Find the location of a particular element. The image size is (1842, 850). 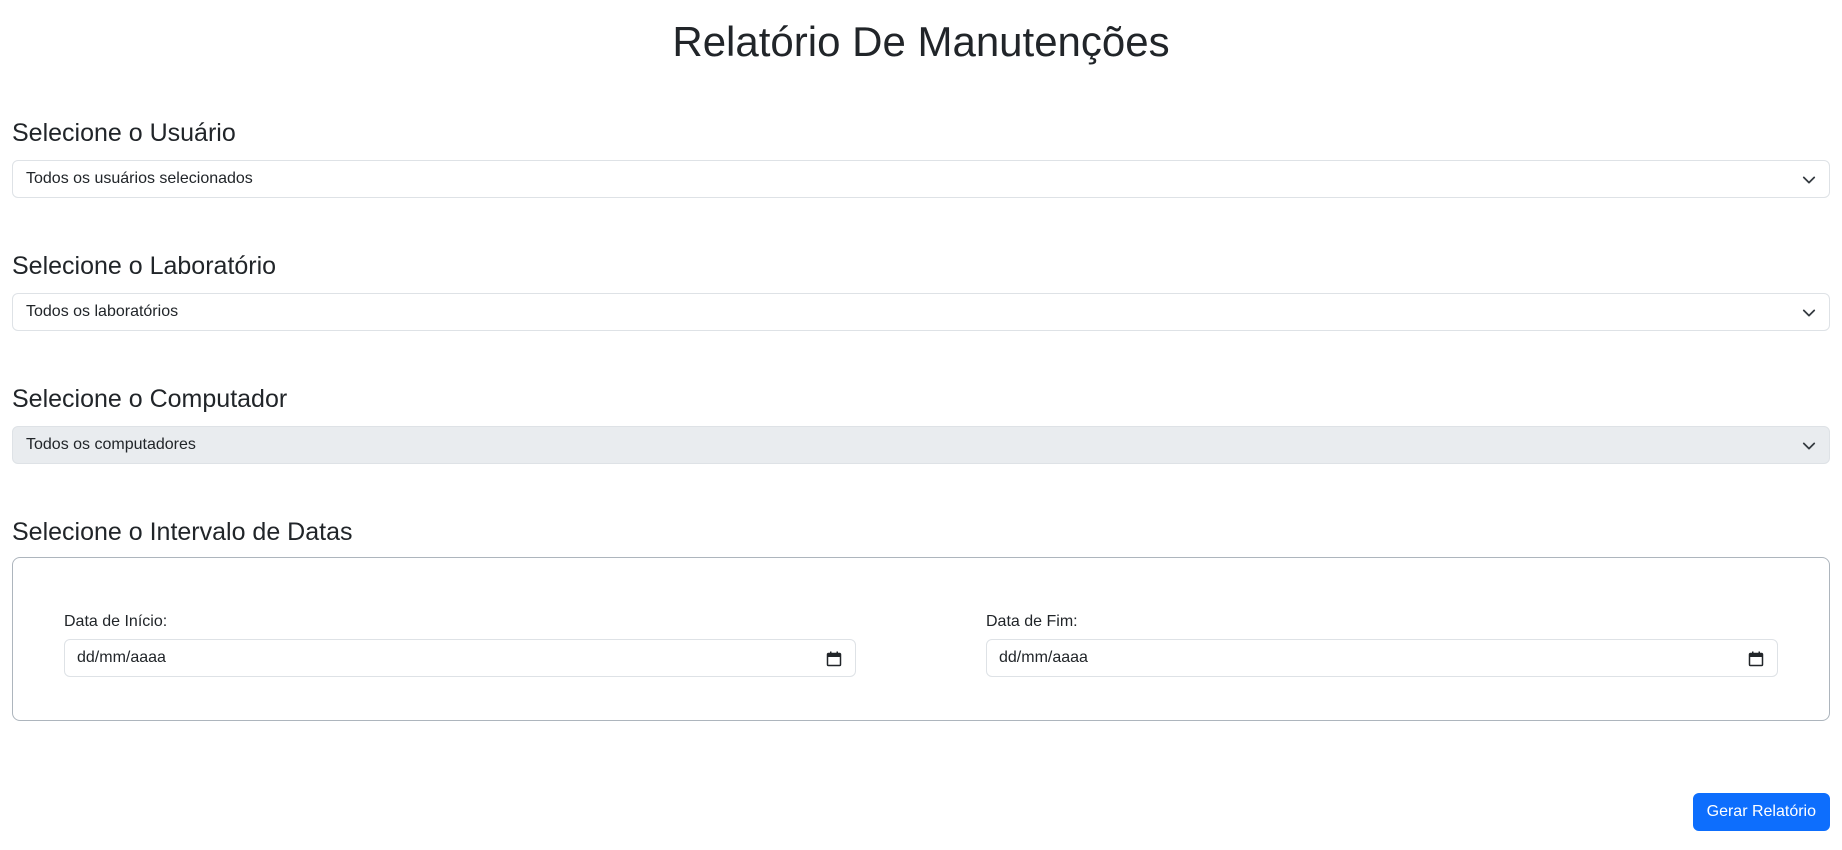

end-date-group: Data de Fim: dd/mm/aaaa is located at coordinates (1382, 644).